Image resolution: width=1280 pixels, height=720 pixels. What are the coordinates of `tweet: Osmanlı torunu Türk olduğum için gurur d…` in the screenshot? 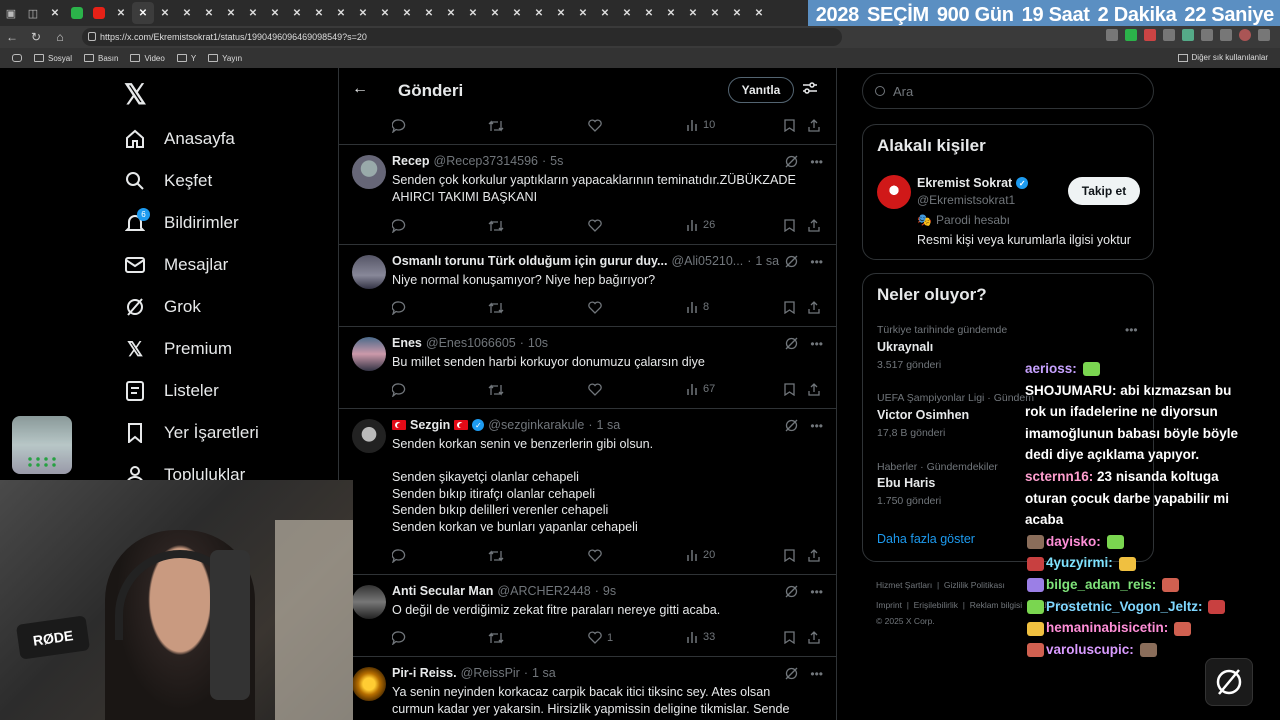 It's located at (587, 285).